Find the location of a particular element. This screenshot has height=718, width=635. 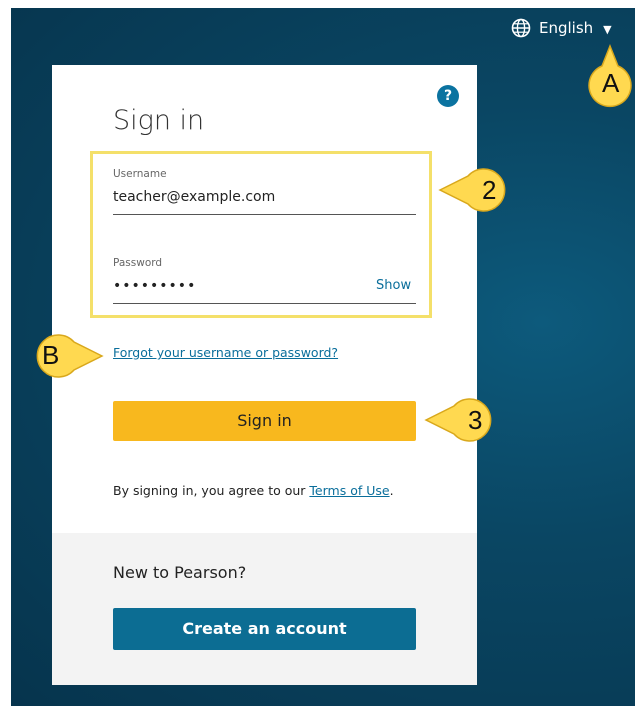

callout-2-label: 2 is located at coordinates (489, 190).